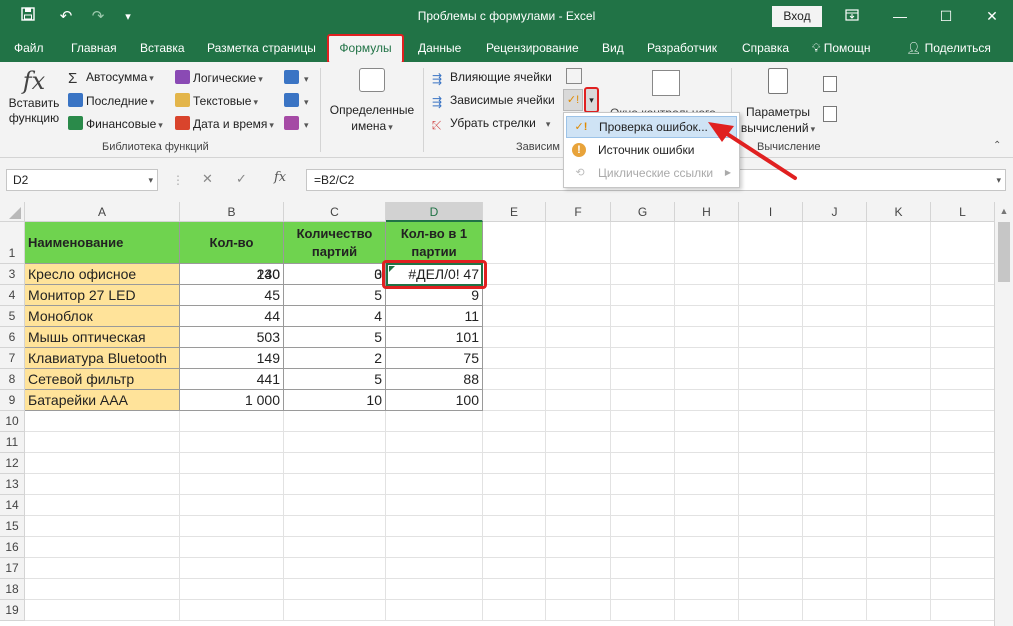 The width and height of the screenshot is (1013, 626). What do you see at coordinates (765, 48) in the screenshot?
I see `tab-help: Справка` at bounding box center [765, 48].